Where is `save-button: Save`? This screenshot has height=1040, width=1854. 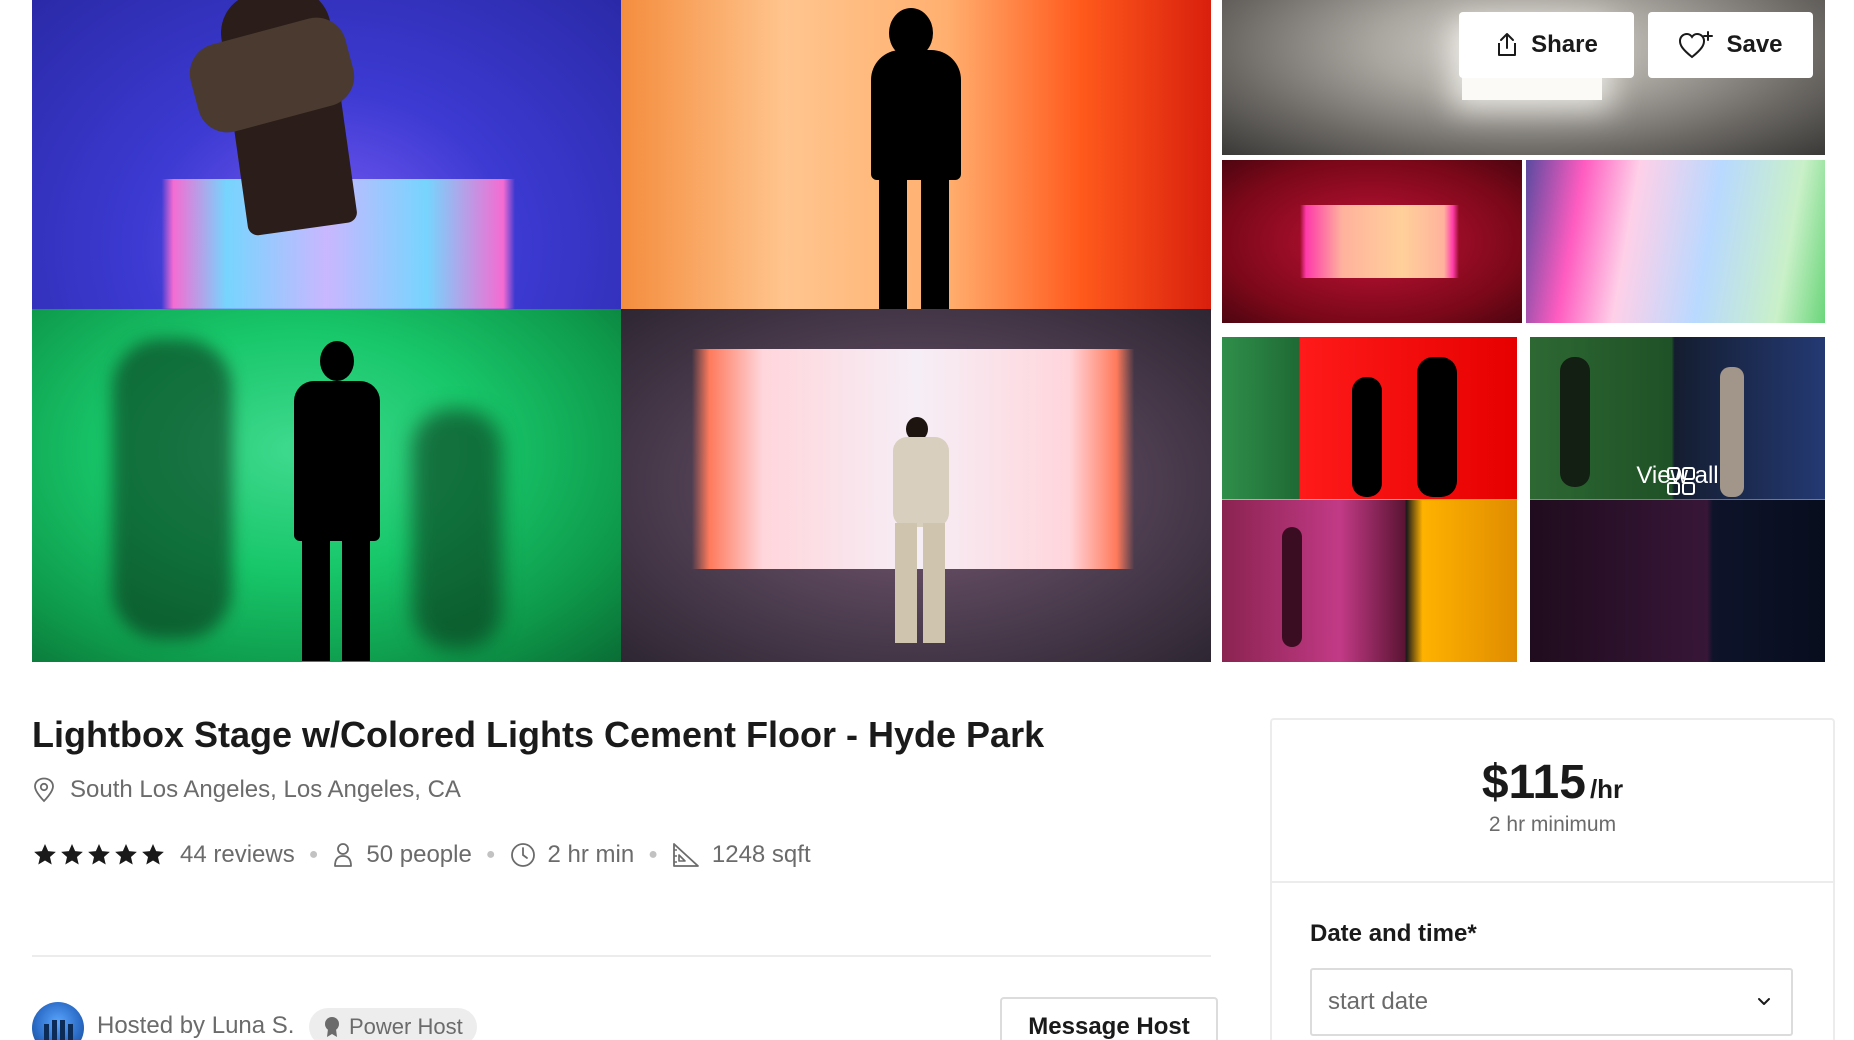 save-button: Save is located at coordinates (1730, 45).